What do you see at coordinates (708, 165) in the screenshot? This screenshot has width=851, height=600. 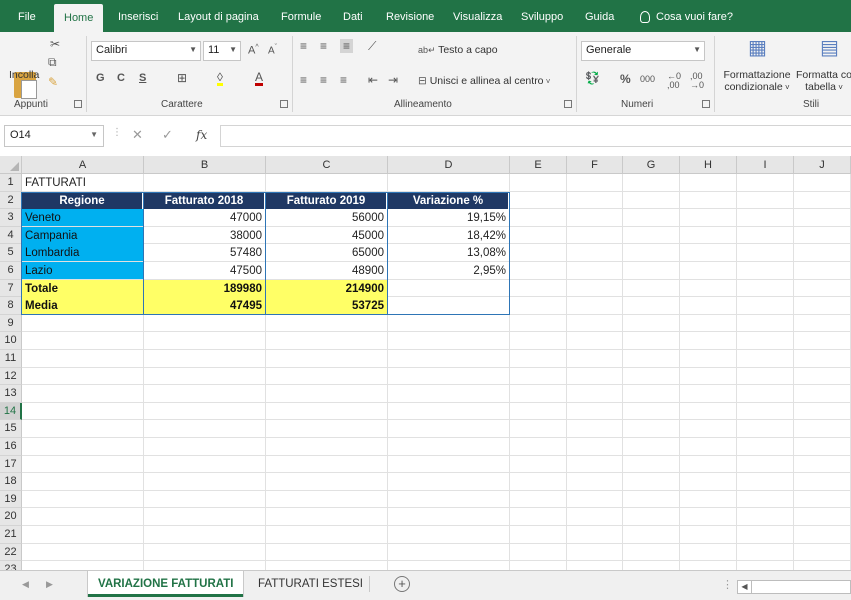 I see `column-header-h: H` at bounding box center [708, 165].